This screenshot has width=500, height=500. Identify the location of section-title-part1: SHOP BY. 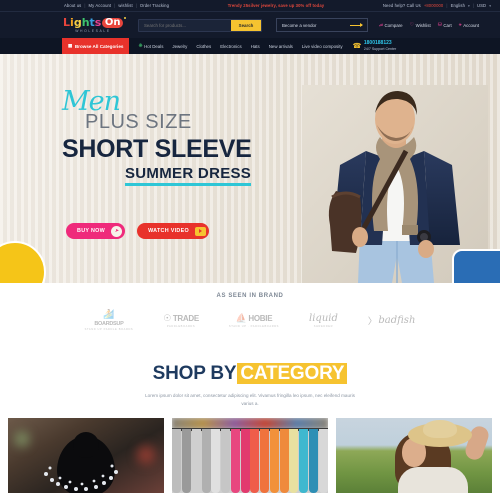
(194, 373).